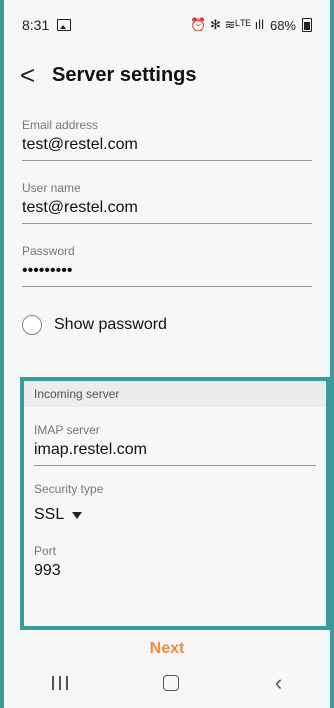 The width and height of the screenshot is (334, 708). What do you see at coordinates (36, 25) in the screenshot?
I see `status-time: 8:31` at bounding box center [36, 25].